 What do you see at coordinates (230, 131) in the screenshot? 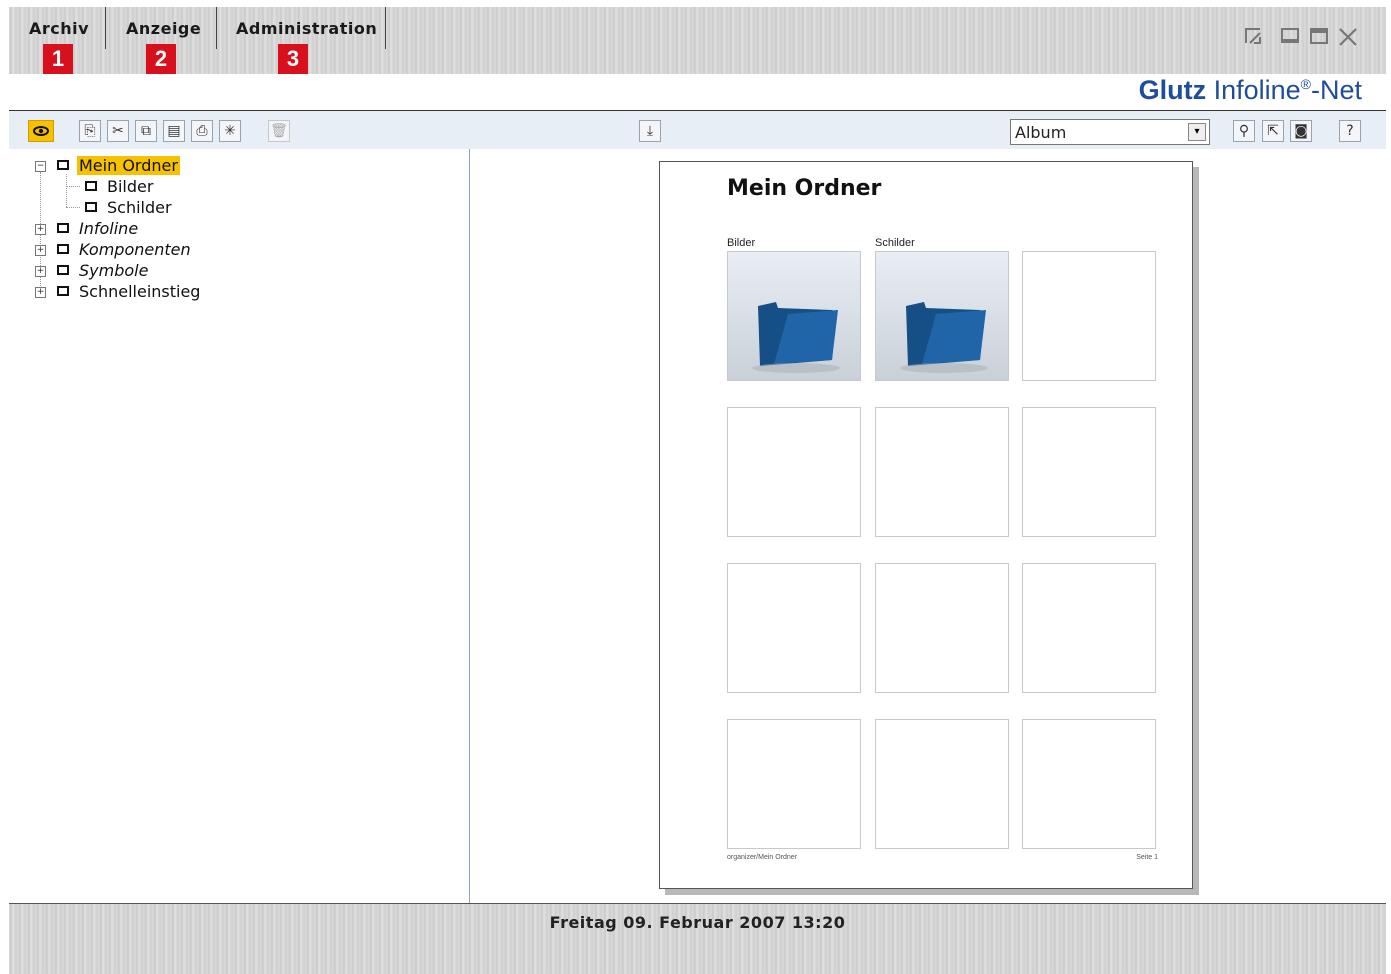
I see `new-icon: ✳` at bounding box center [230, 131].